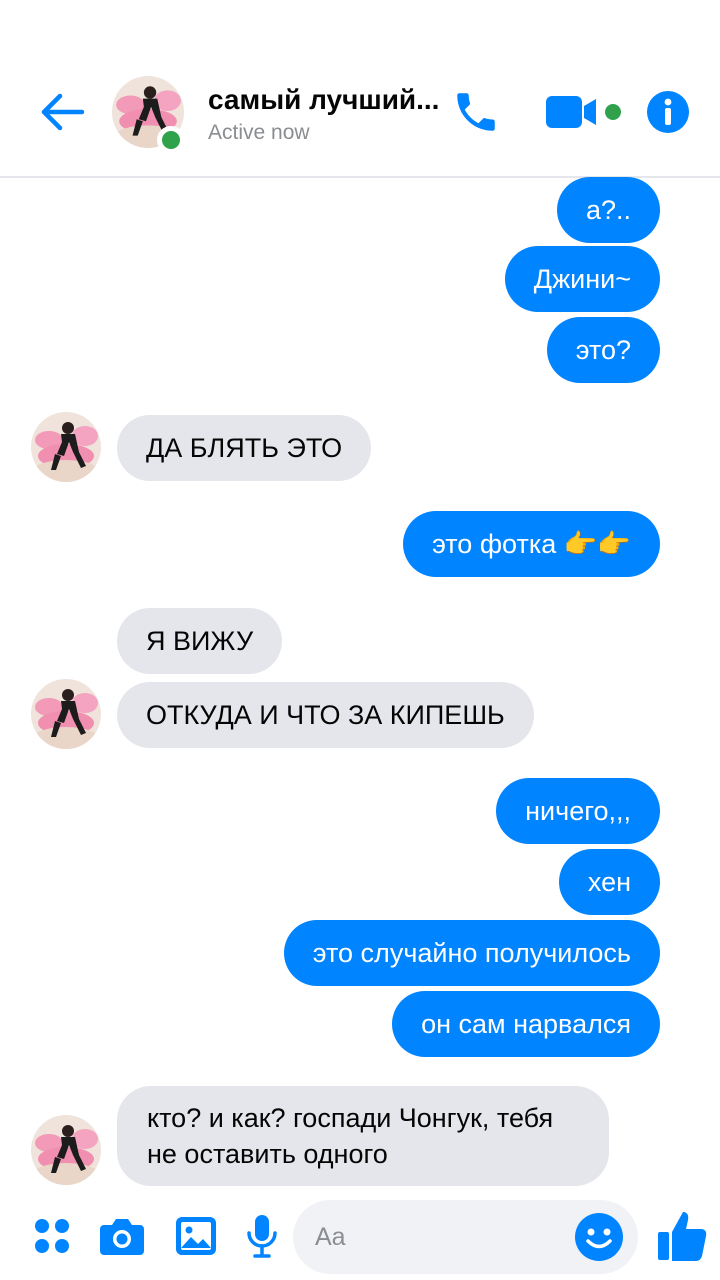  I want to click on message-bubble-outgoing: Джини~, so click(582, 279).